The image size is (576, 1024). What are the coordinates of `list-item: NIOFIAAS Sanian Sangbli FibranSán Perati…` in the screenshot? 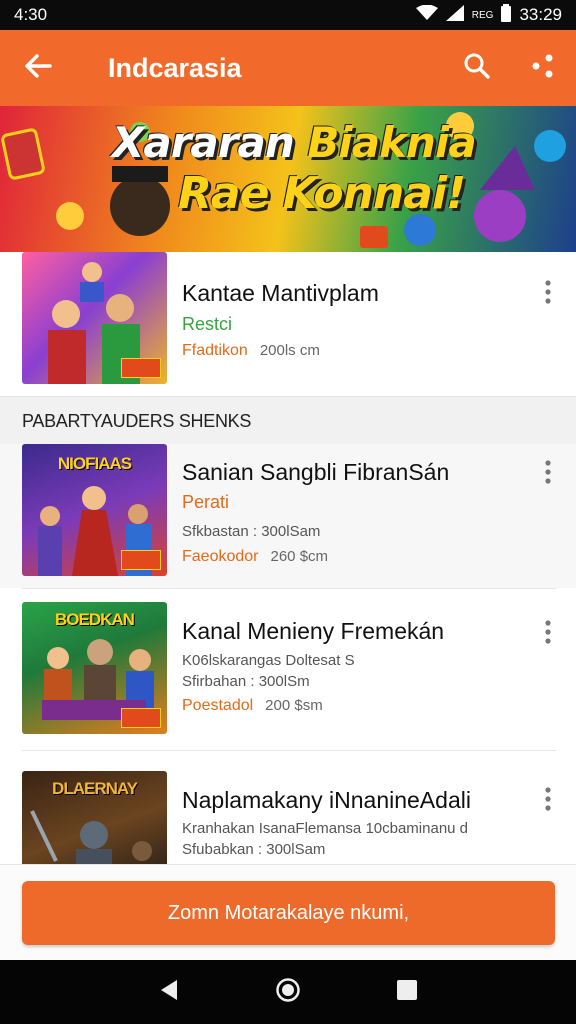 It's located at (288, 516).